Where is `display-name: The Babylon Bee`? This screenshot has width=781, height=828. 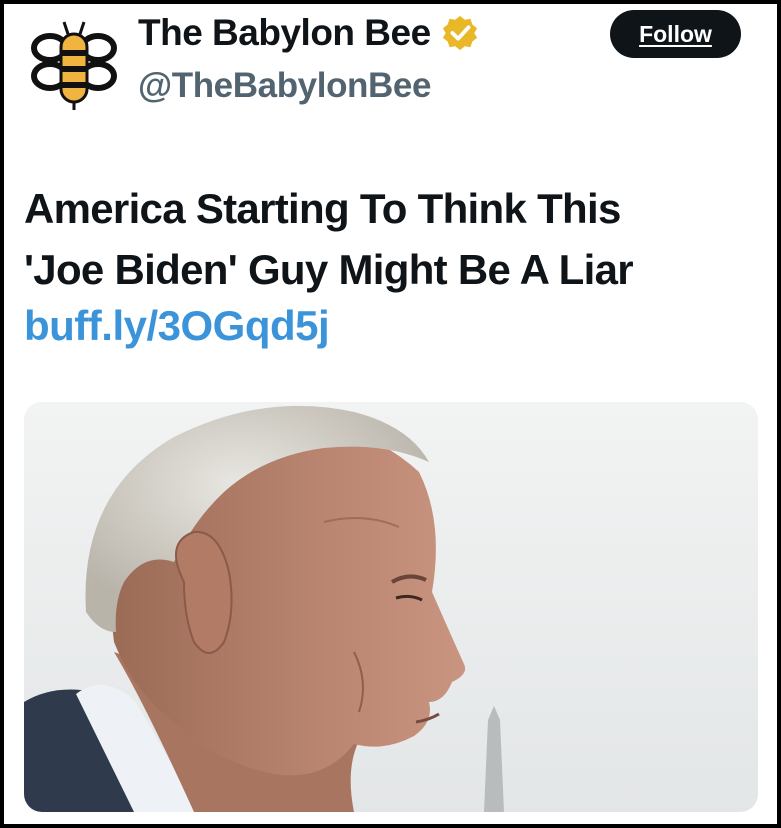 display-name: The Babylon Bee is located at coordinates (284, 33).